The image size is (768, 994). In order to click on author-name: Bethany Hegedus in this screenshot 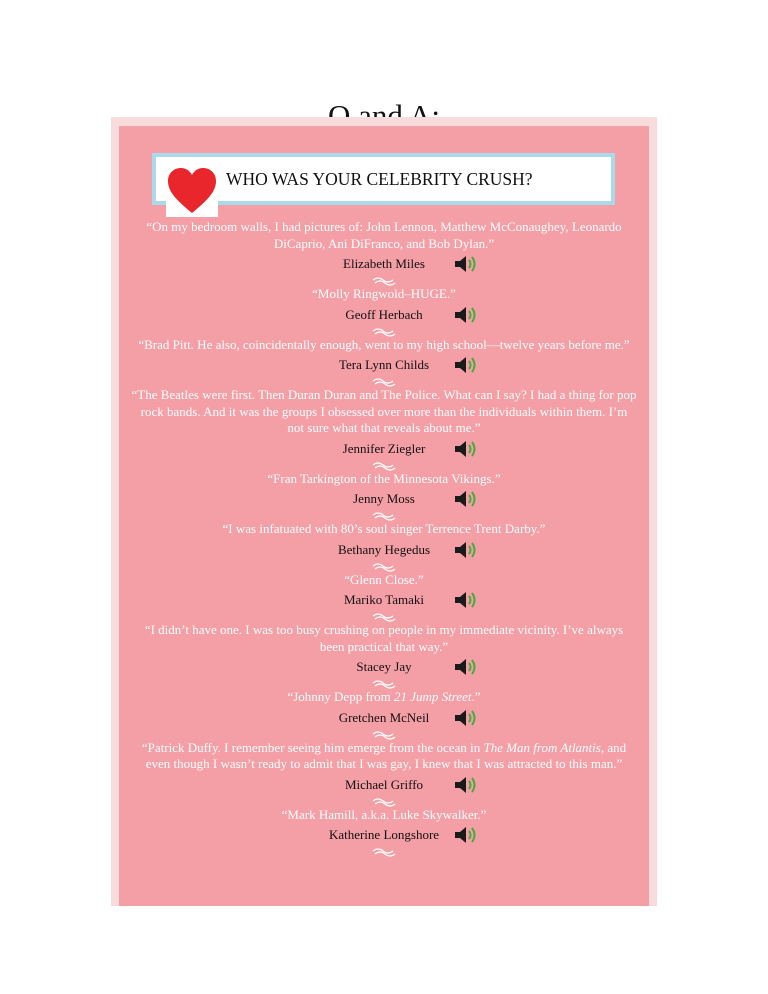, I will do `click(384, 549)`.